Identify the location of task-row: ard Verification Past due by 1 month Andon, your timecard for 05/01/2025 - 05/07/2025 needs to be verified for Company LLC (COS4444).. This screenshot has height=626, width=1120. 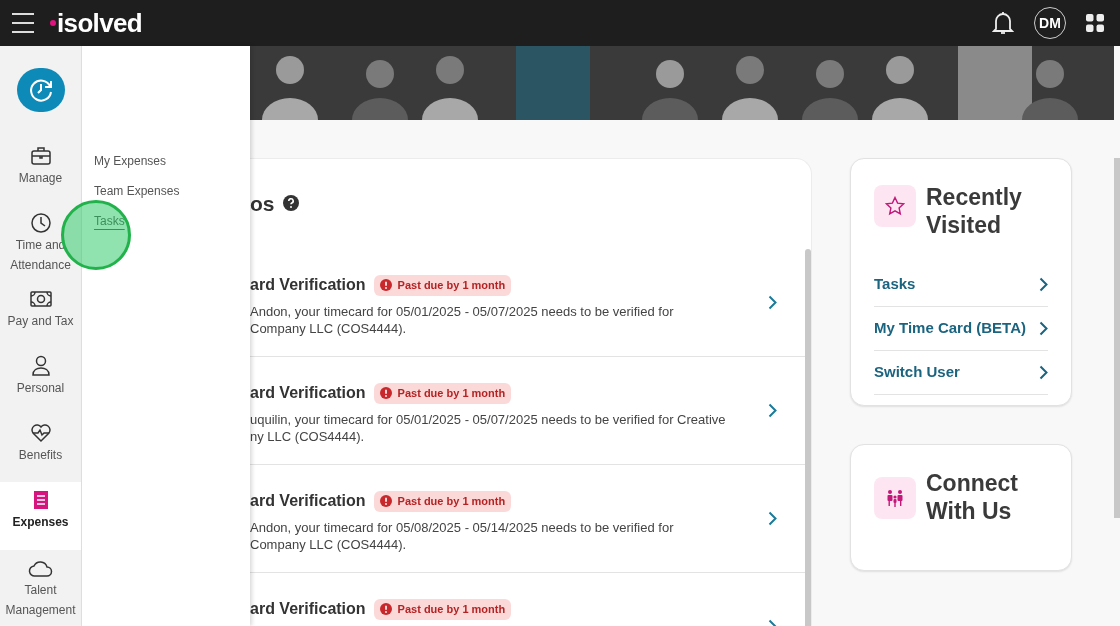
(527, 303).